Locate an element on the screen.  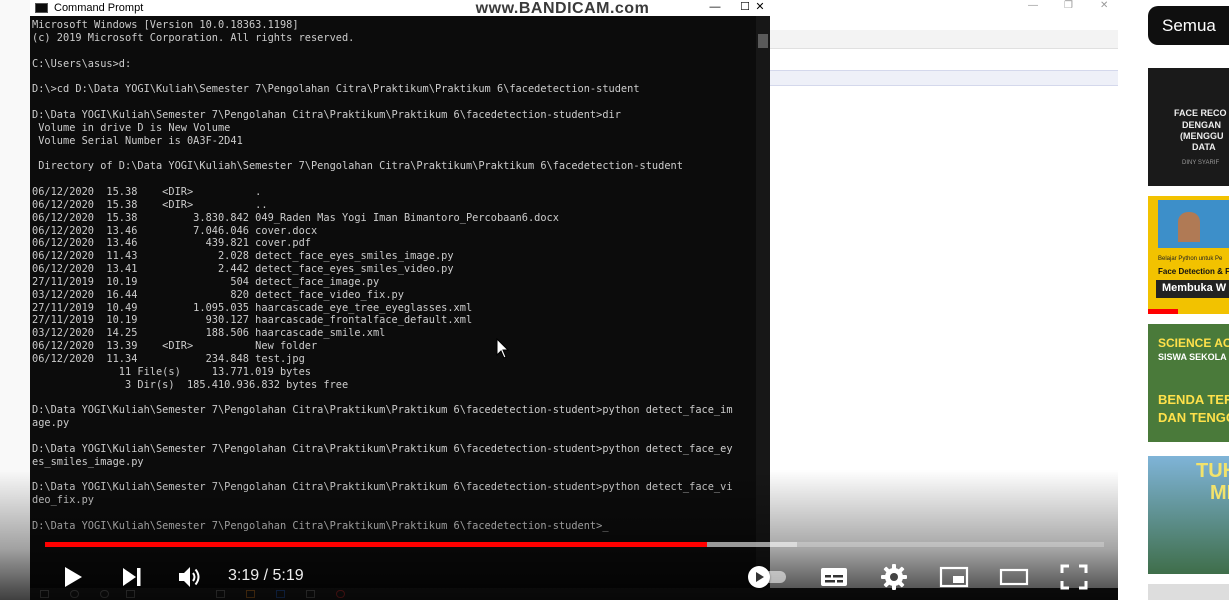
autoplay-knob is located at coordinates (759, 577).